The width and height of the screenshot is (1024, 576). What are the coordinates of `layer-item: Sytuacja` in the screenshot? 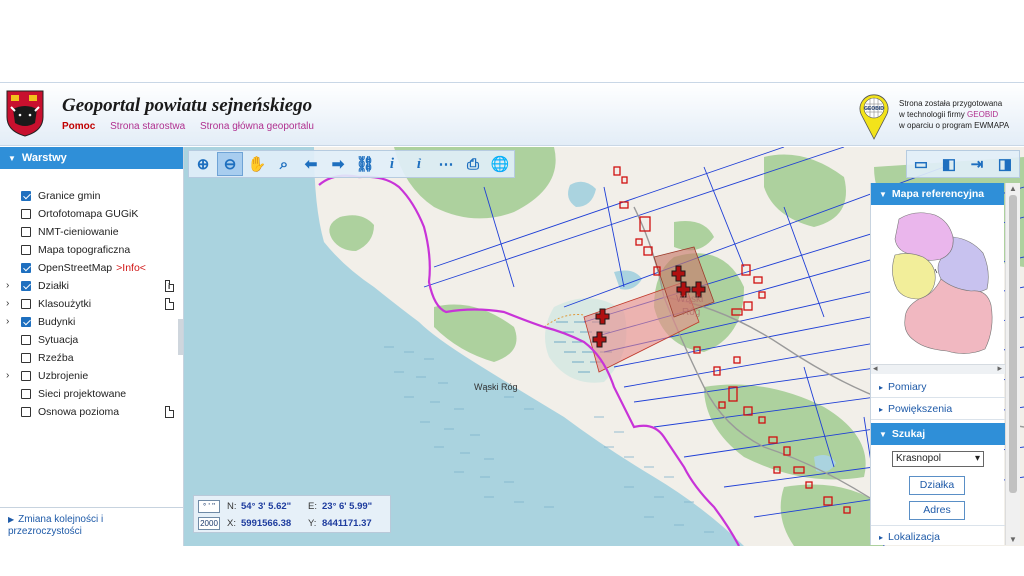 It's located at (90, 340).